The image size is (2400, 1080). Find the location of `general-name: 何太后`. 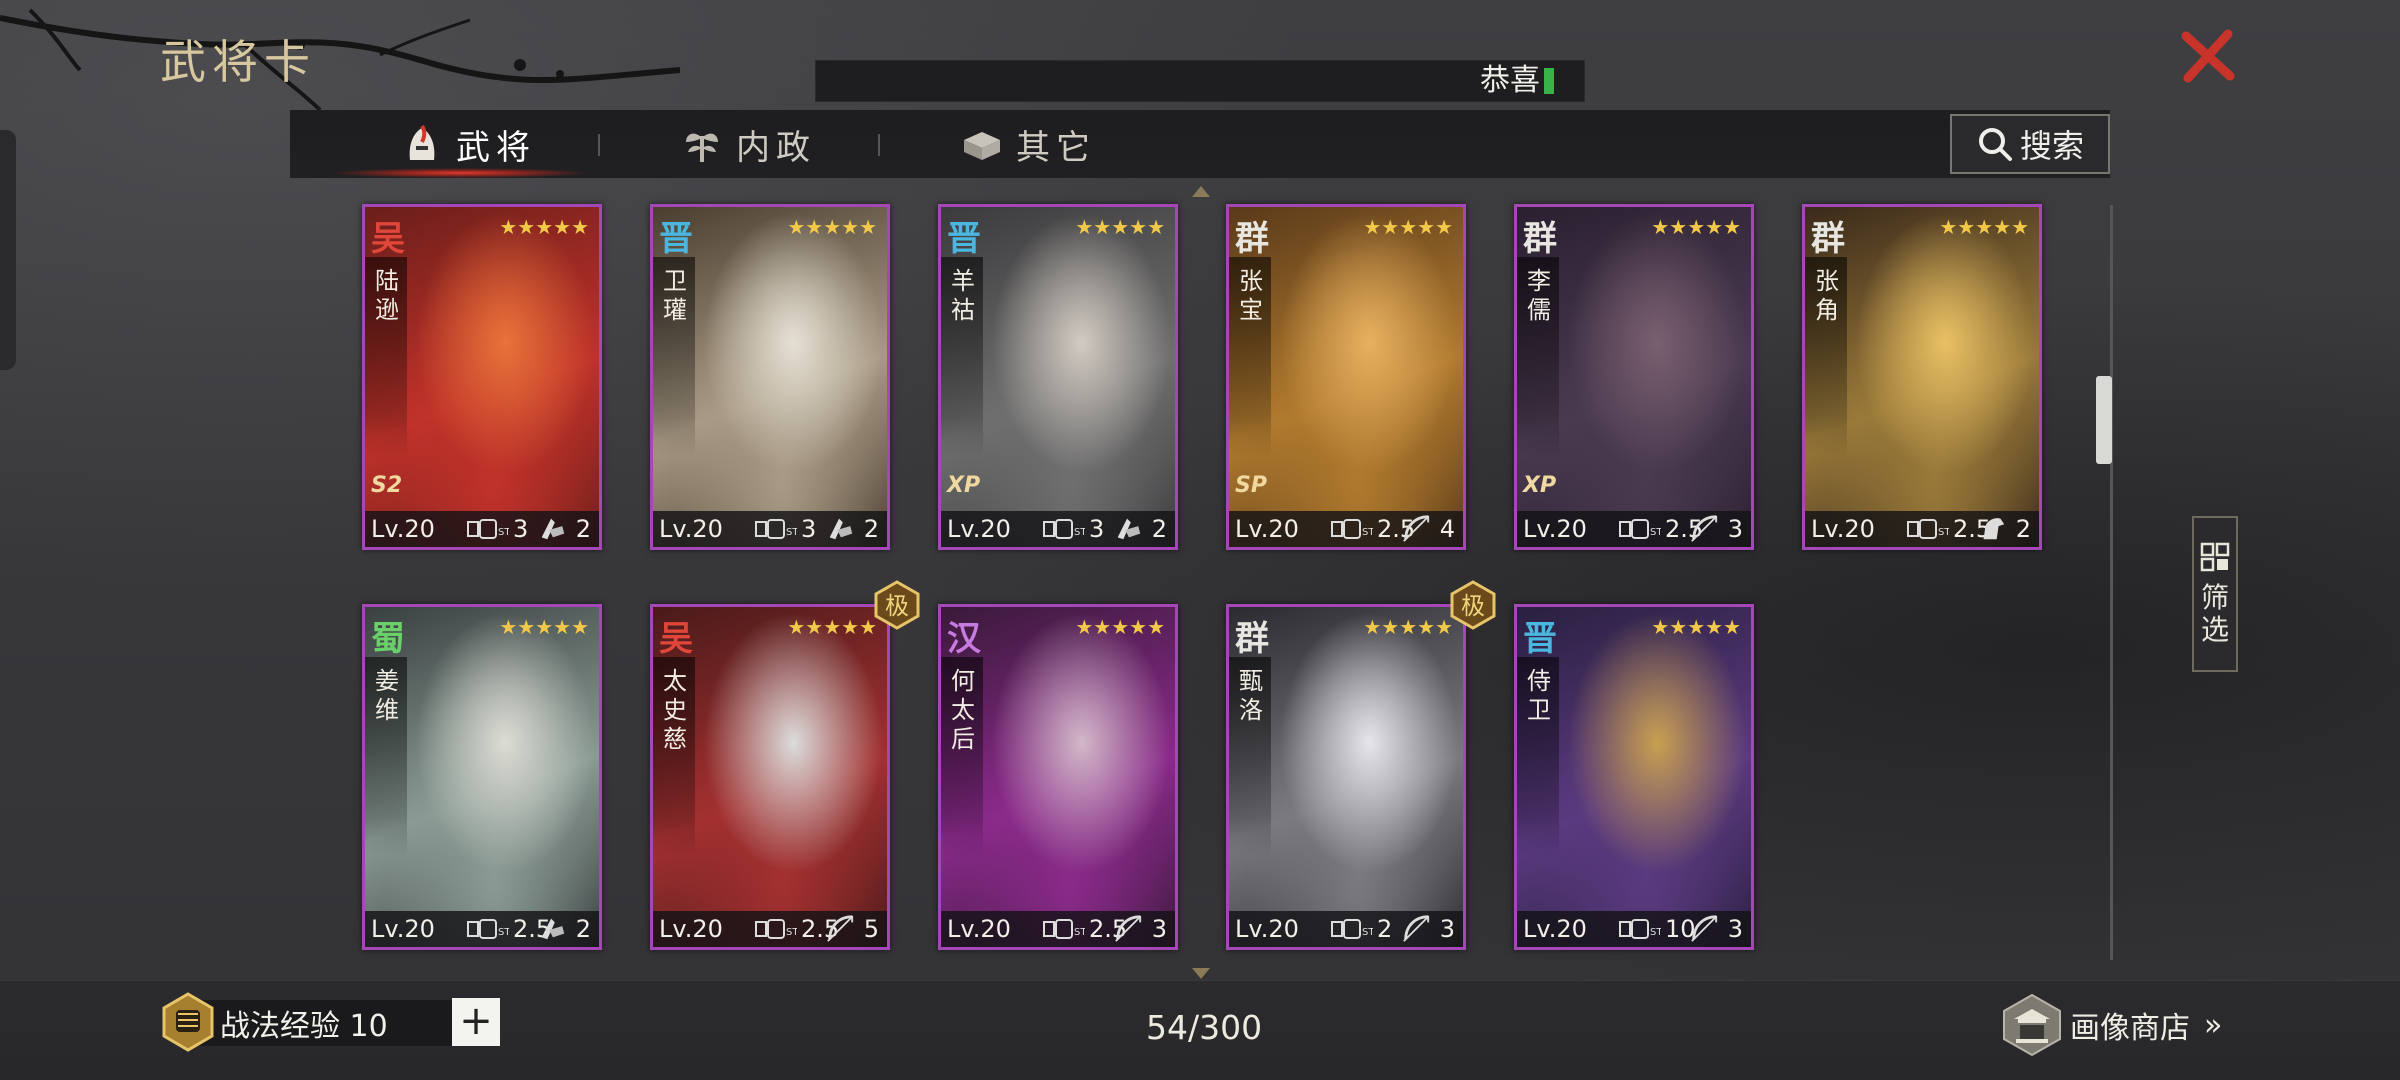

general-name: 何太后 is located at coordinates (963, 710).